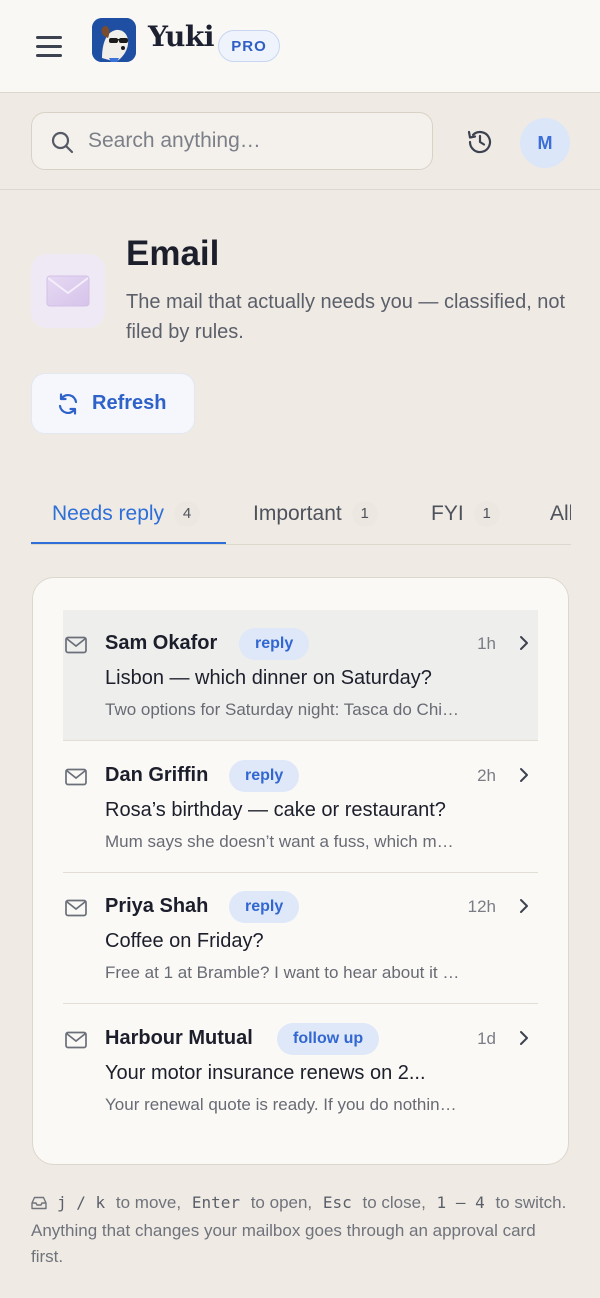 Image resolution: width=600 pixels, height=1298 pixels. What do you see at coordinates (465, 513) in the screenshot?
I see `tab-fyi: FYI 1` at bounding box center [465, 513].